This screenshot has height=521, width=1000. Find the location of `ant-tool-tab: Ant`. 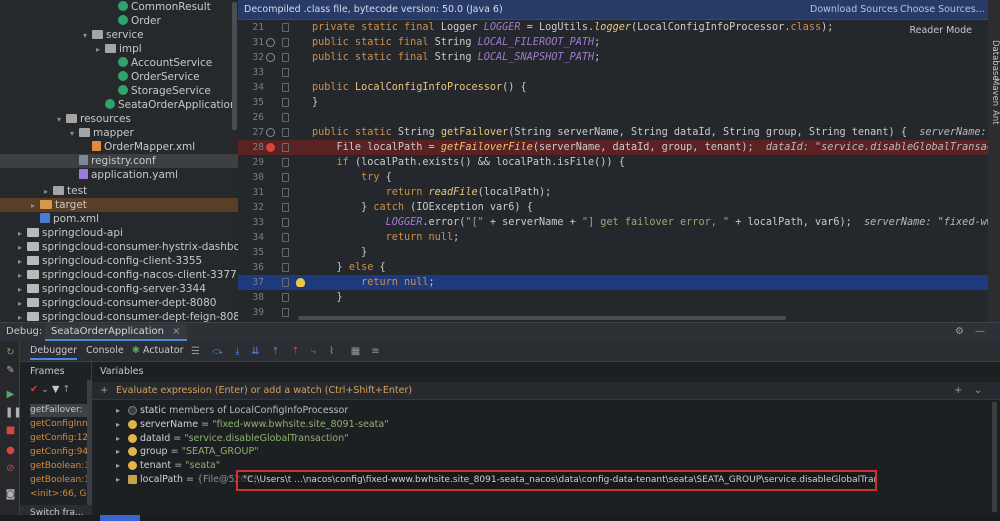

ant-tool-tab: Ant is located at coordinates (994, 117).